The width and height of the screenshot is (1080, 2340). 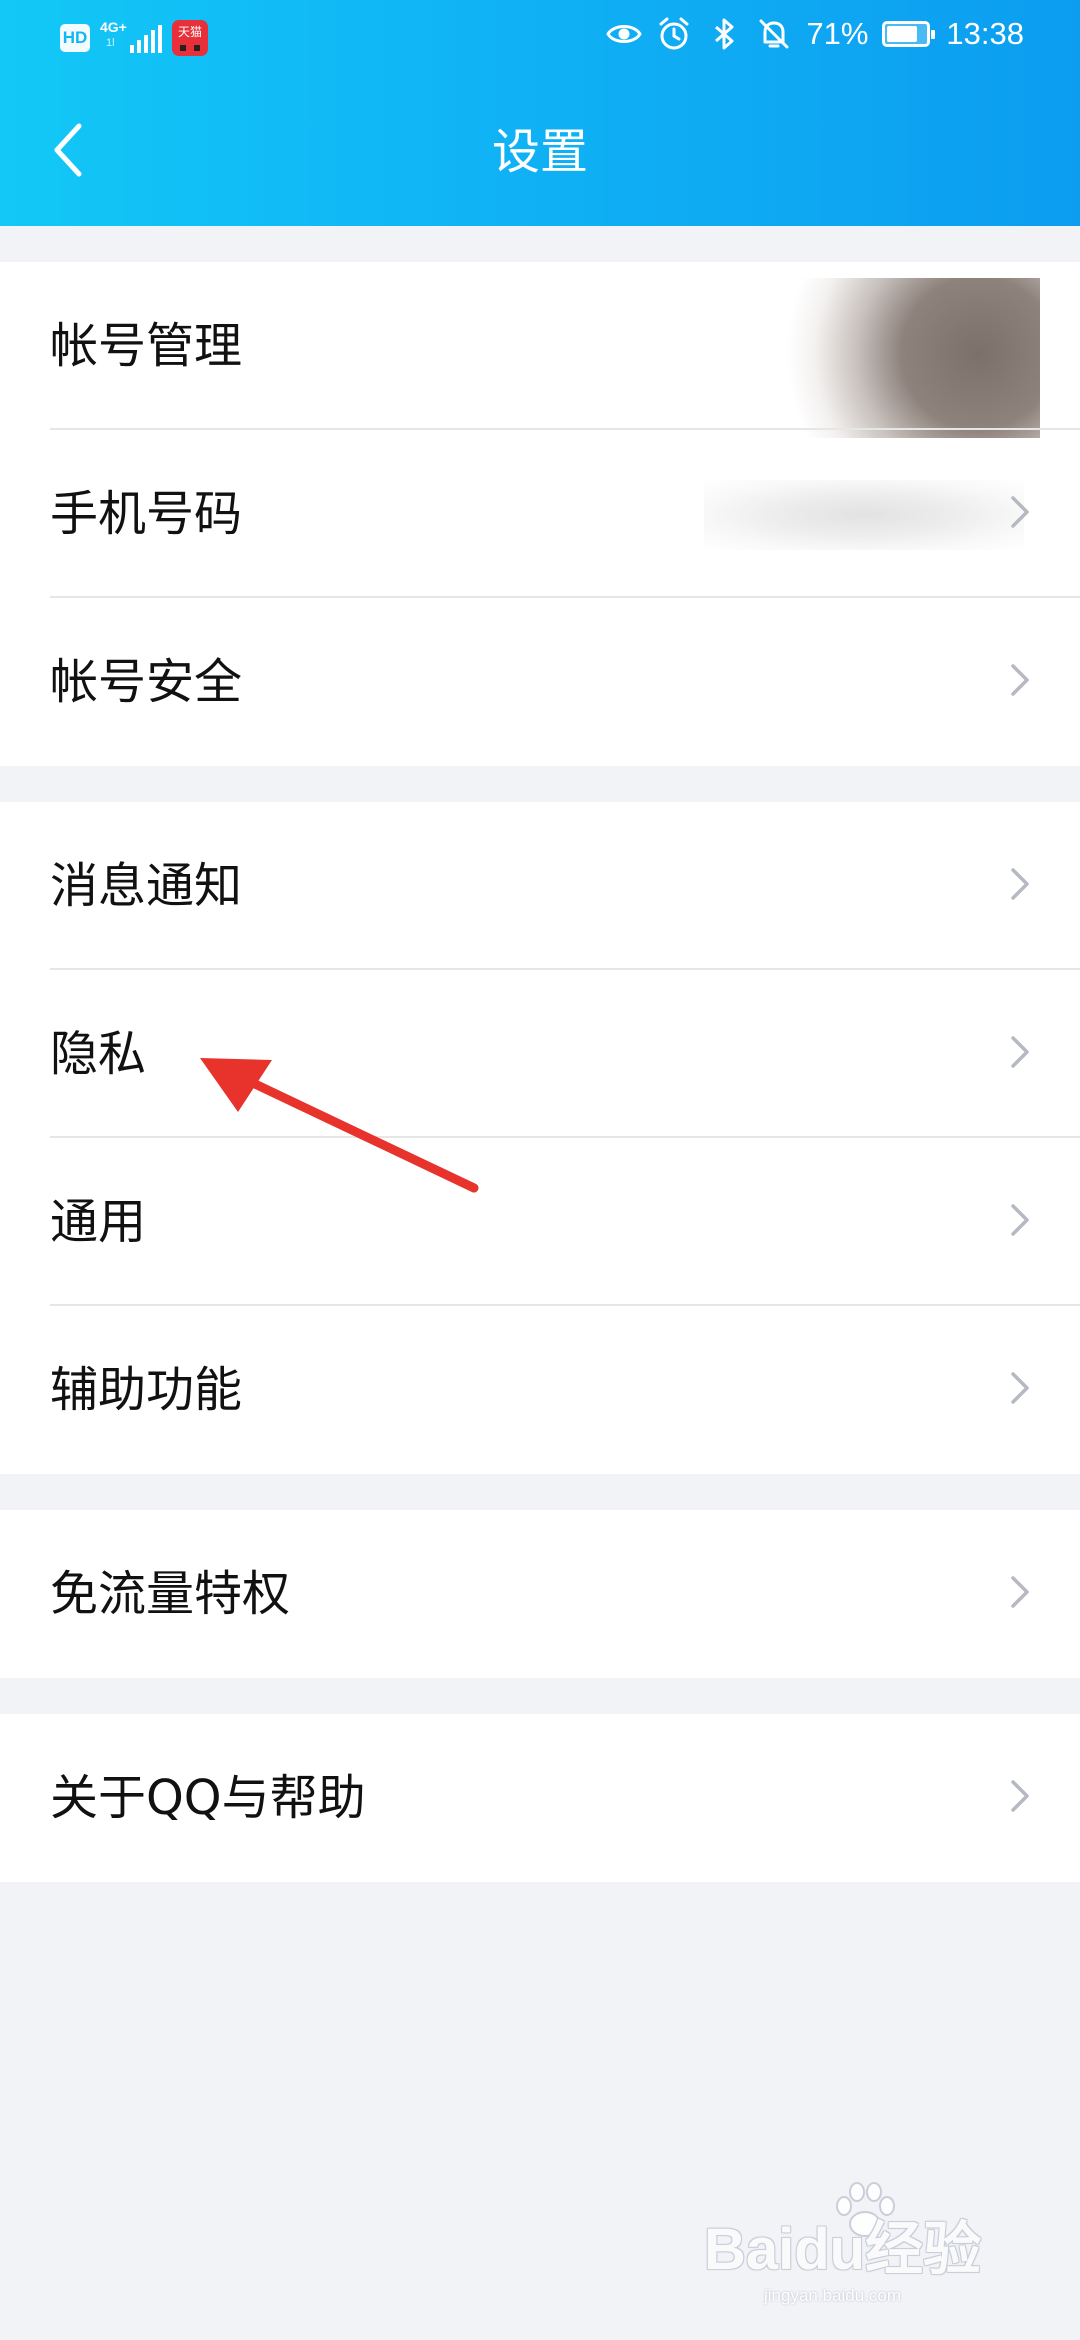 What do you see at coordinates (146, 346) in the screenshot?
I see `row-label: 帐号管理` at bounding box center [146, 346].